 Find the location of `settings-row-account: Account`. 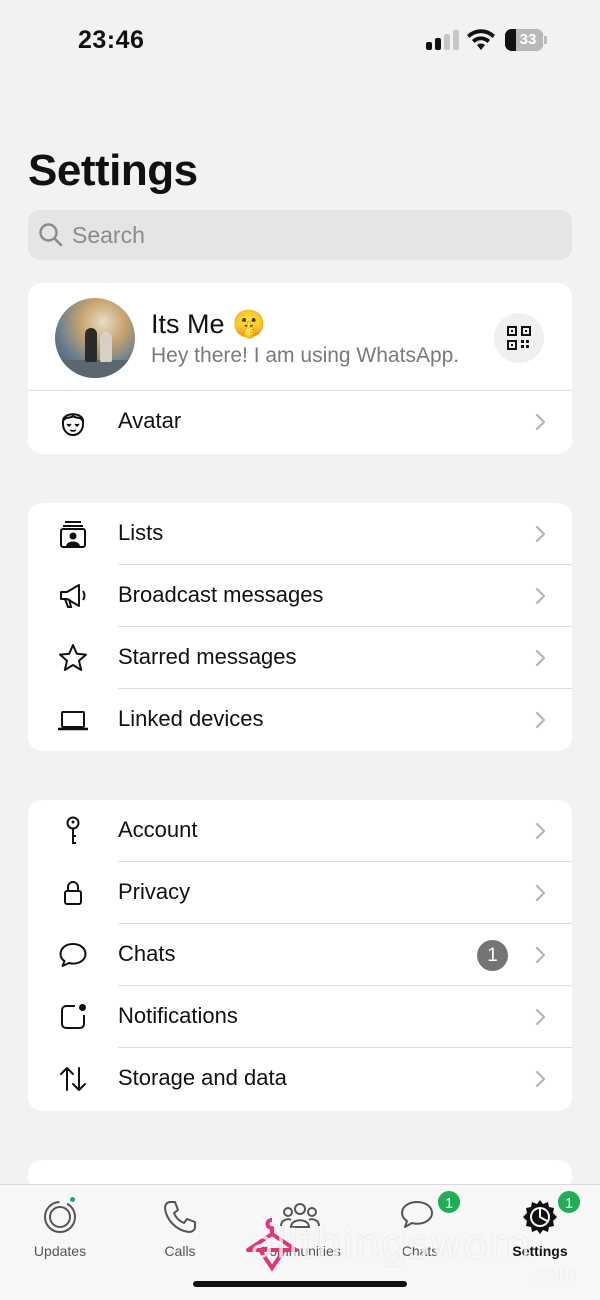

settings-row-account: Account is located at coordinates (300, 831).